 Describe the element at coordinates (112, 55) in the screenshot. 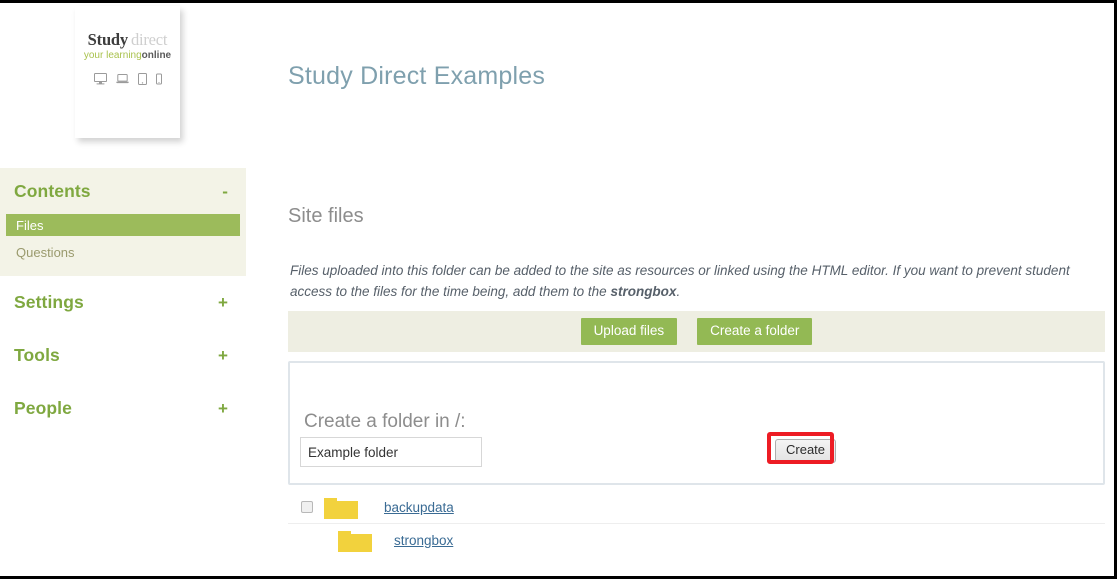

I see `logo-tagline-green: your learning` at that location.